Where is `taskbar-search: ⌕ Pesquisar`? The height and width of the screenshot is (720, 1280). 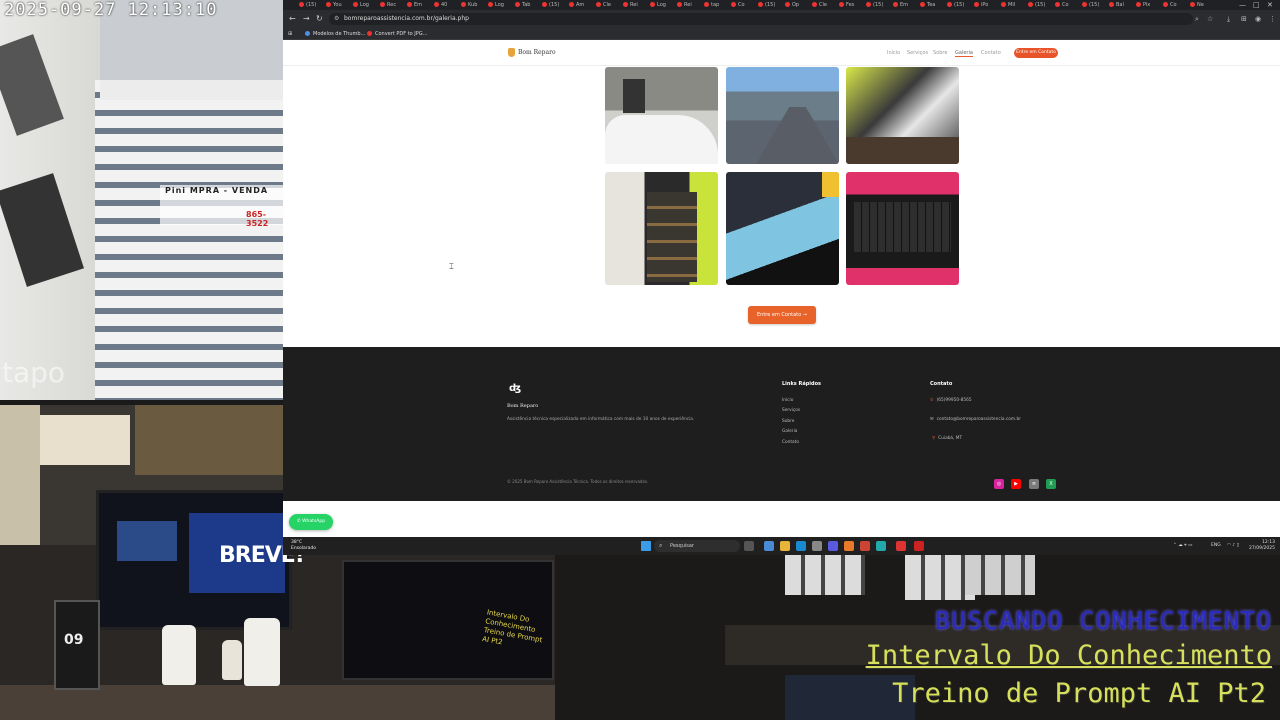 taskbar-search: ⌕ Pesquisar is located at coordinates (697, 546).